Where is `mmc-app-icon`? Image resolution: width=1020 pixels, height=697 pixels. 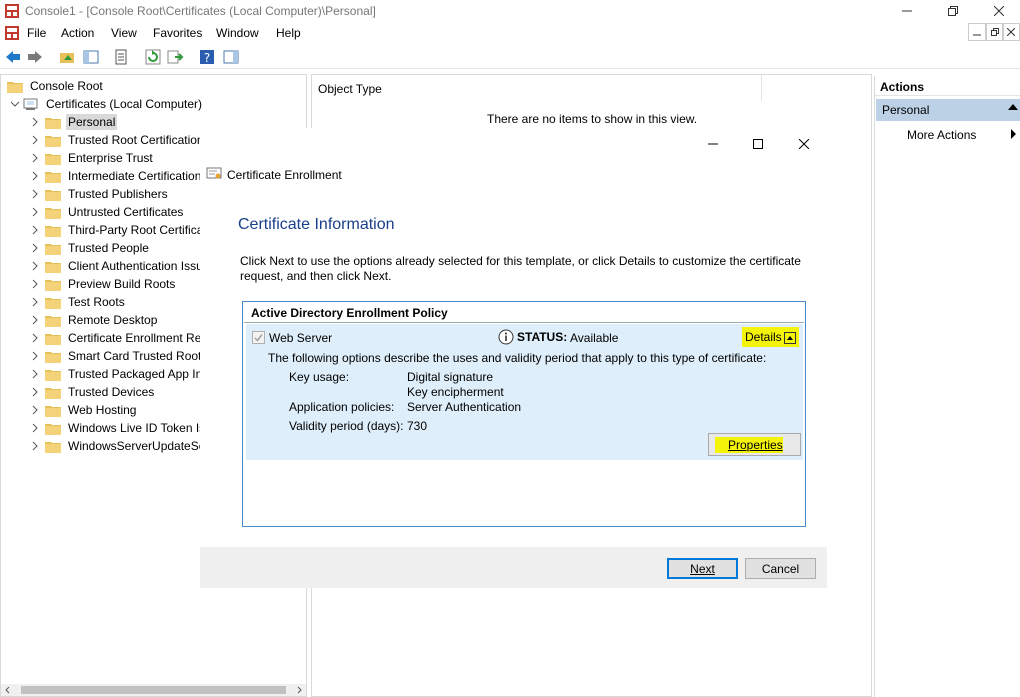
mmc-app-icon is located at coordinates (12, 11).